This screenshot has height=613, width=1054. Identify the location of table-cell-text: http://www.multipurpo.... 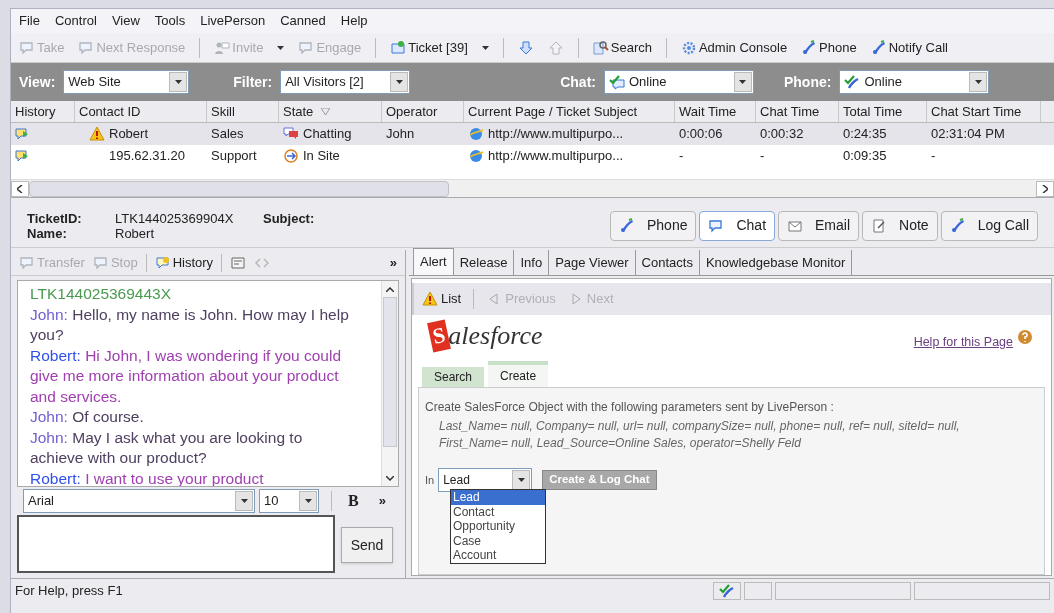
(556, 134).